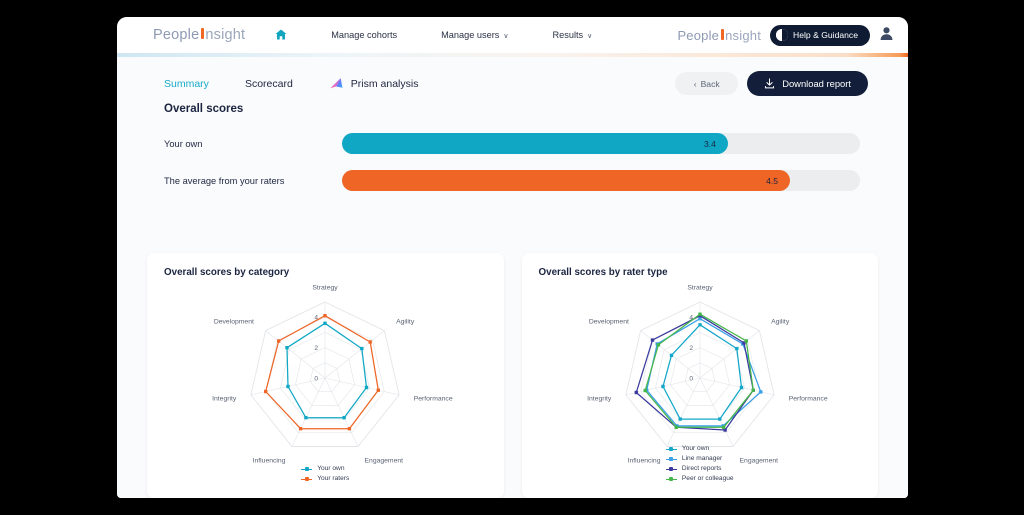 The image size is (1024, 515). I want to click on score-track-your-own: 3.4, so click(601, 143).